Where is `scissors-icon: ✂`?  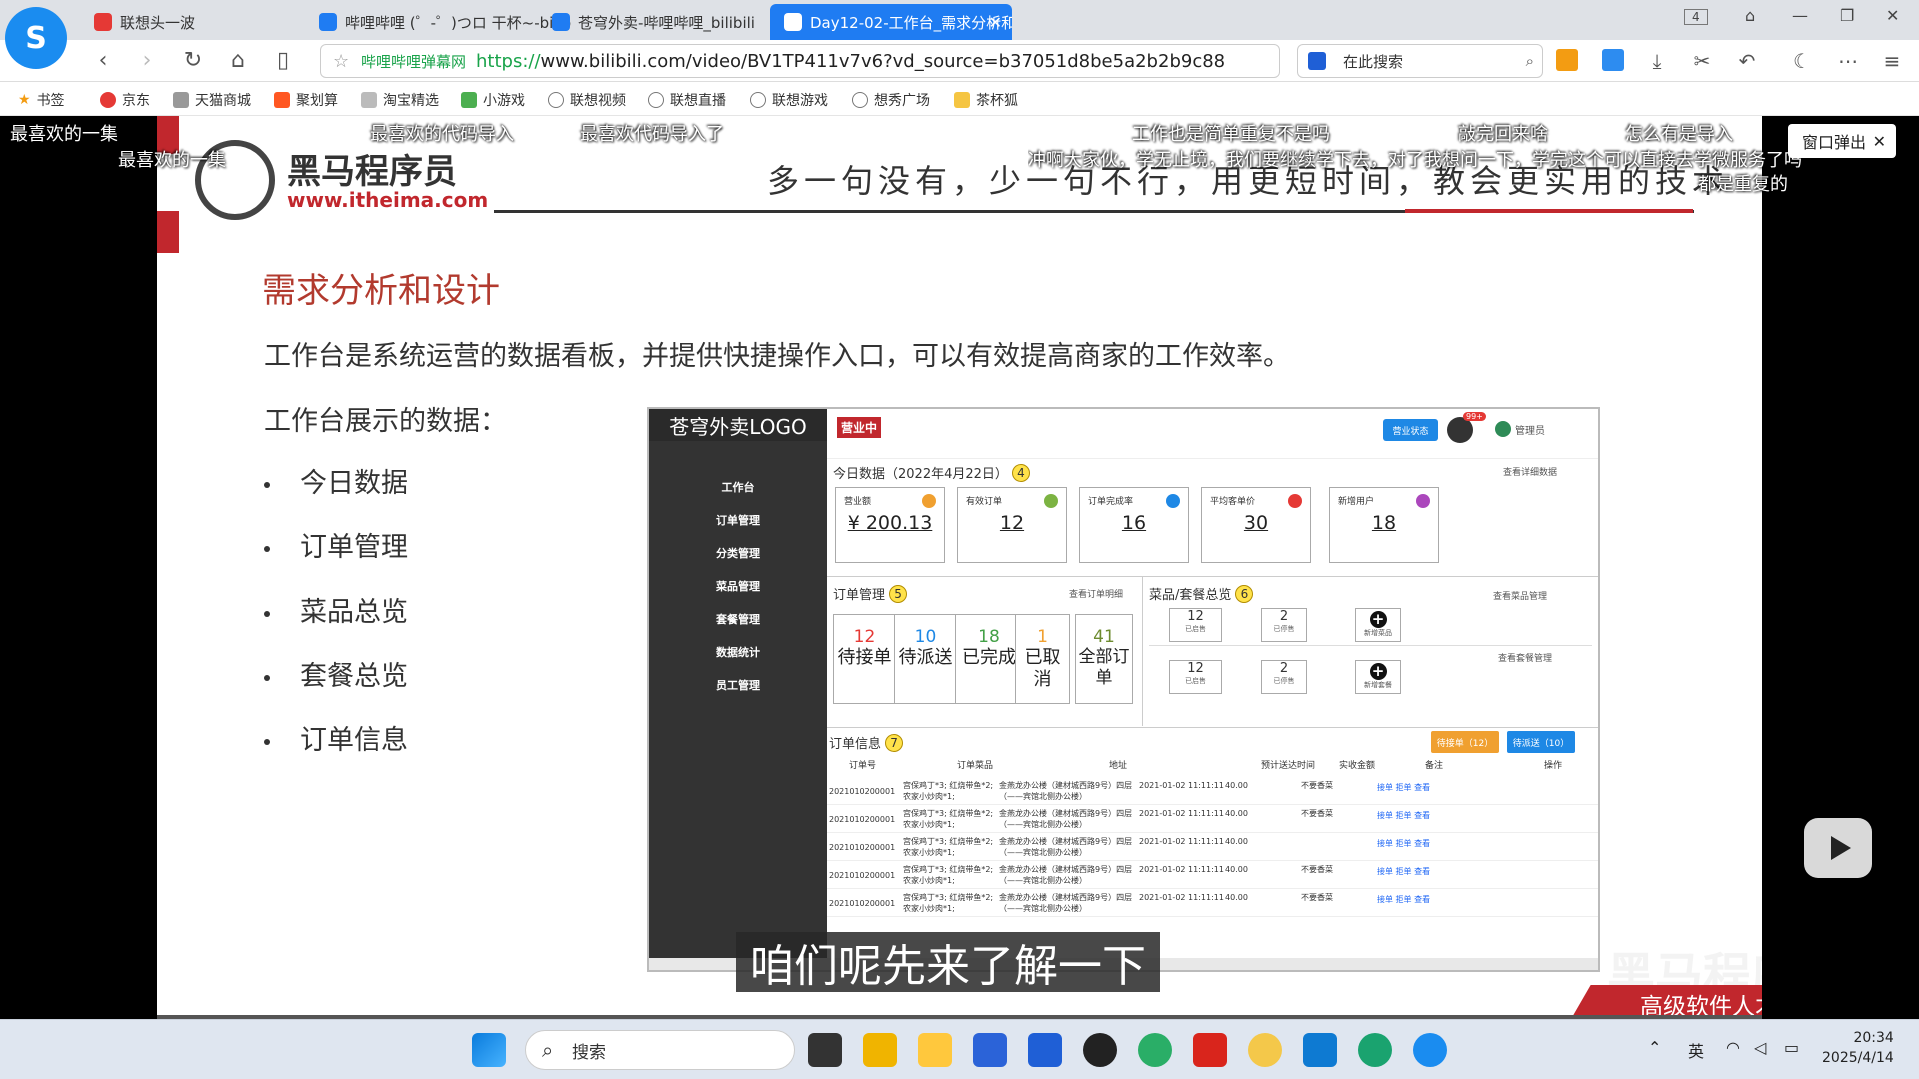 scissors-icon: ✂ is located at coordinates (1702, 61).